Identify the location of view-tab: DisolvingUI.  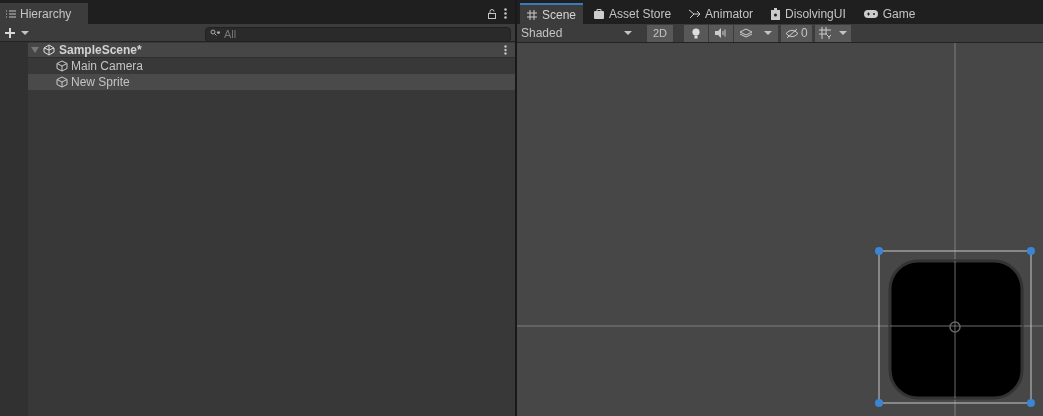
(808, 13).